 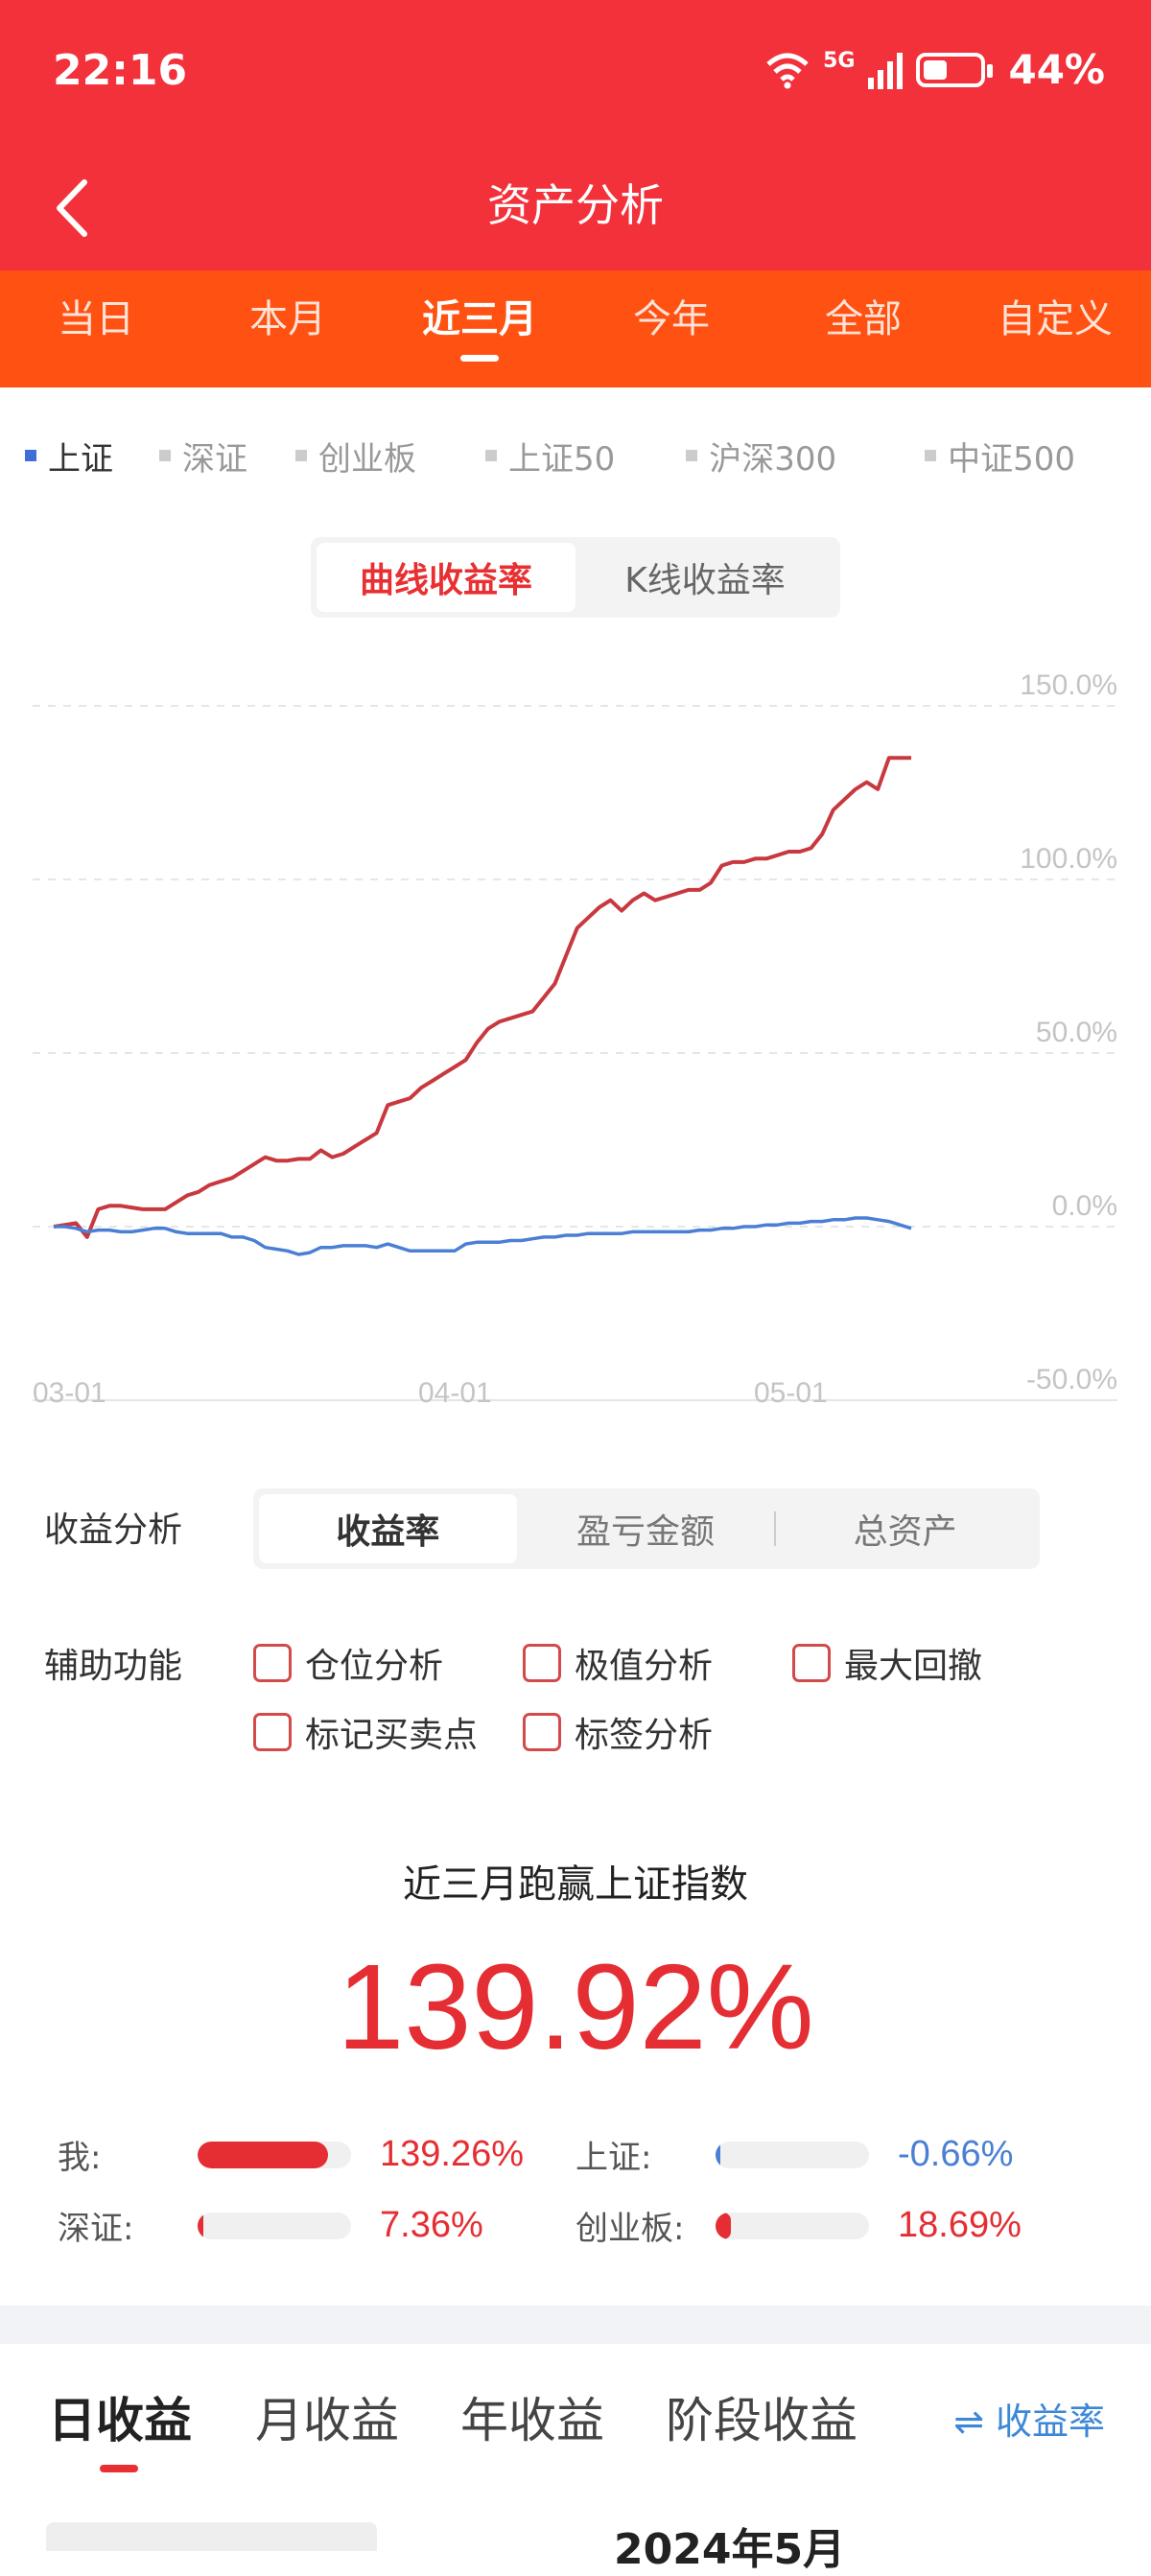 I want to click on return-rate-option: 收益率, so click(x=388, y=1528).